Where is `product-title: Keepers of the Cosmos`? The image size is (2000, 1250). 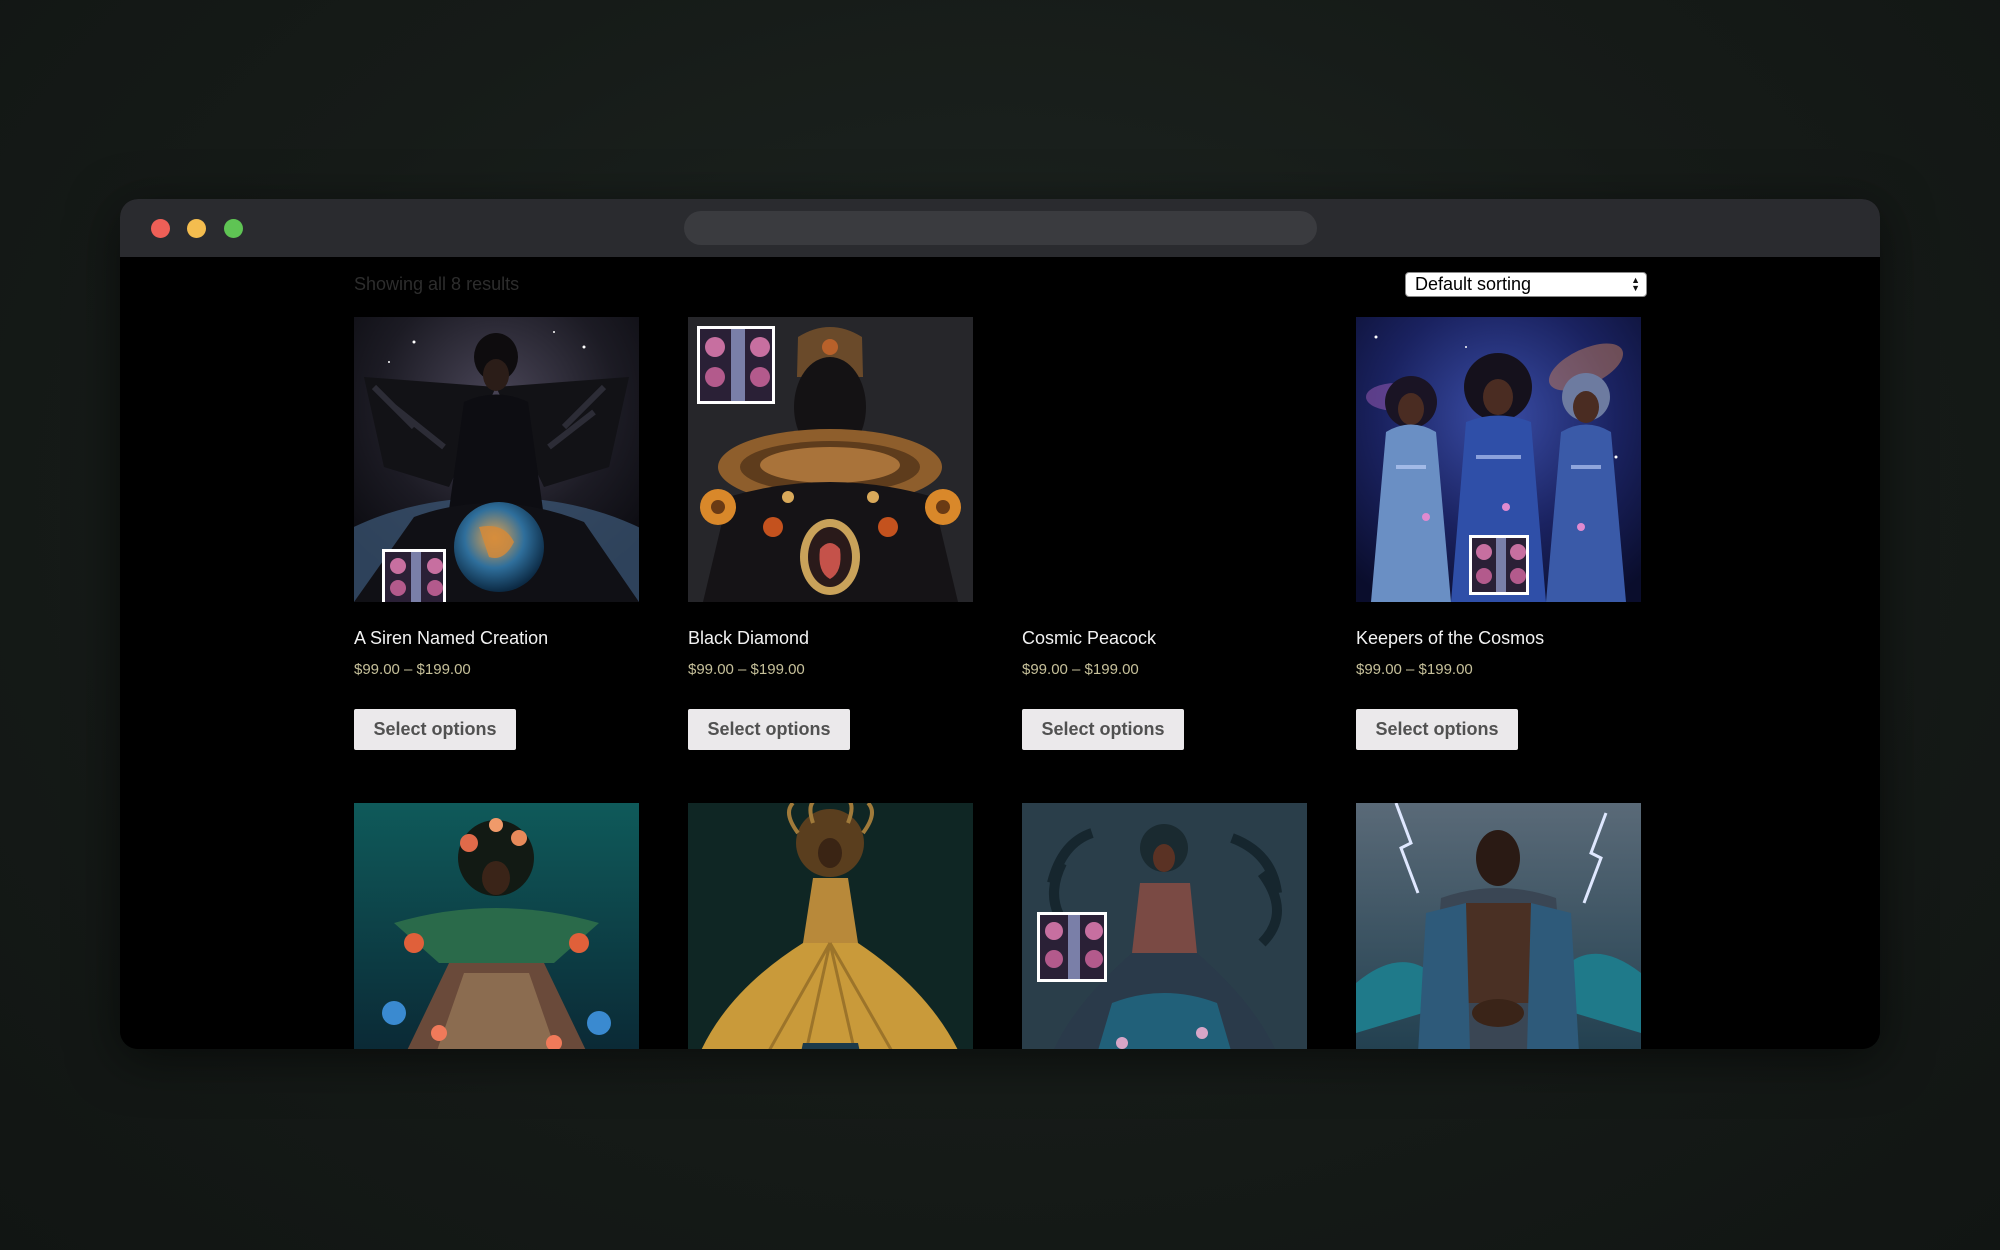 product-title: Keepers of the Cosmos is located at coordinates (1450, 638).